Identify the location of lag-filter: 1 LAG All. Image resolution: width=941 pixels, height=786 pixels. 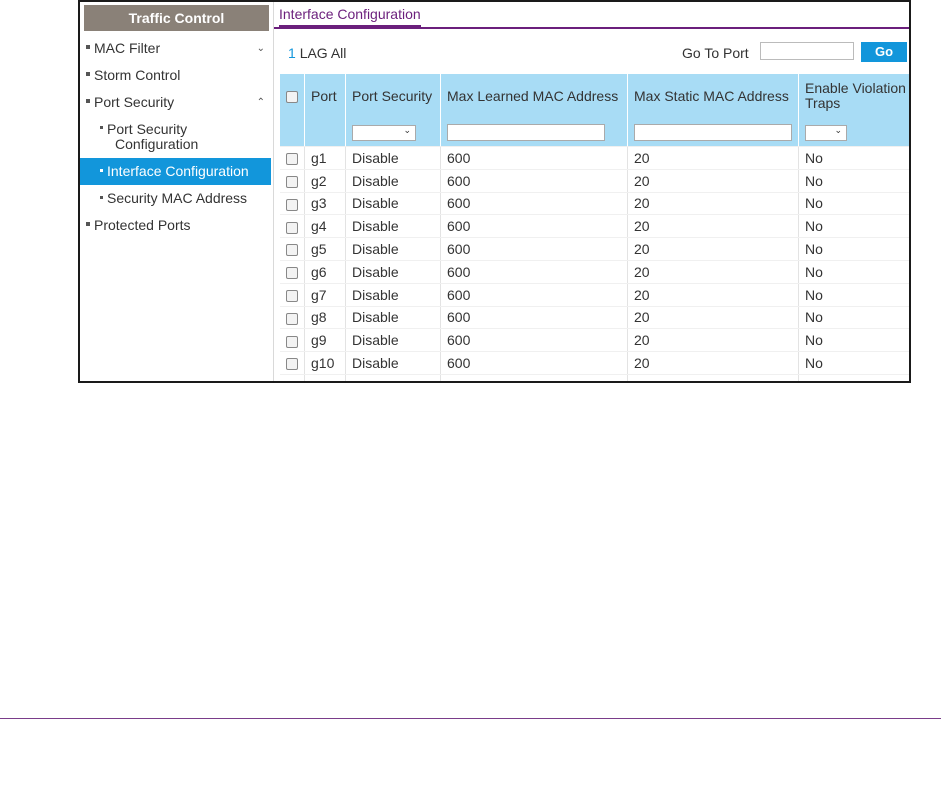
(317, 53).